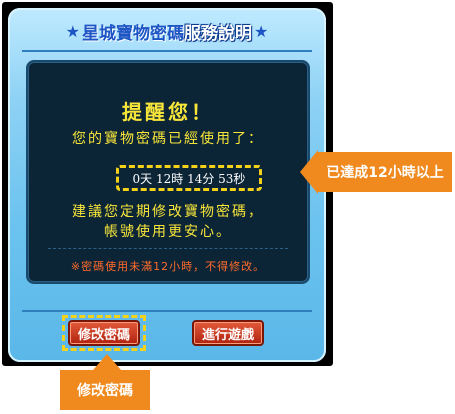  Describe the element at coordinates (168, 112) in the screenshot. I see `reminder-heading: 提醒您！` at that location.